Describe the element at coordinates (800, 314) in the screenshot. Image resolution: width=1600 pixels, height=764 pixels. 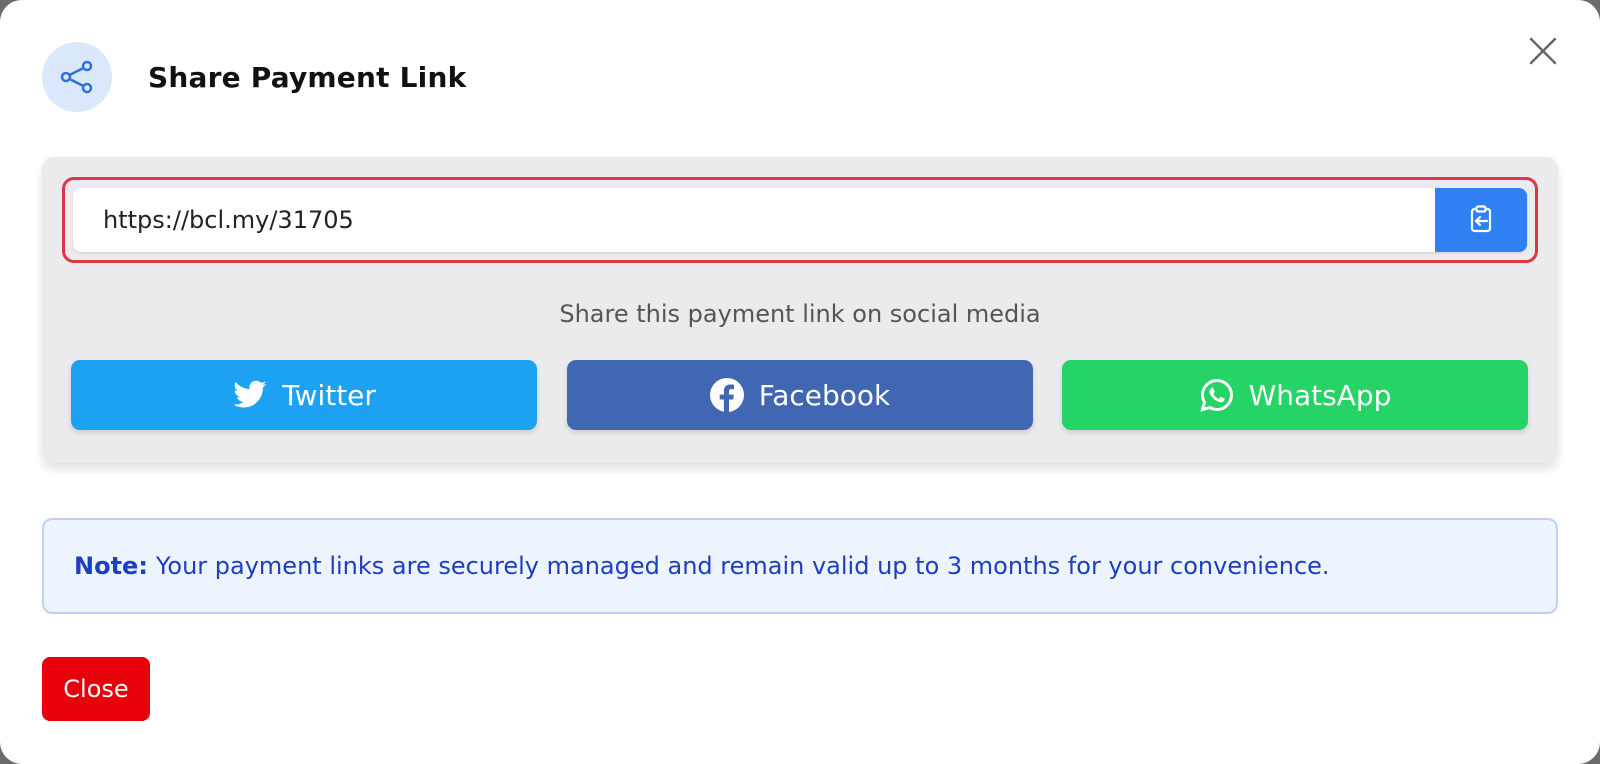
I see `share-caption: Share this payment link on social media` at that location.